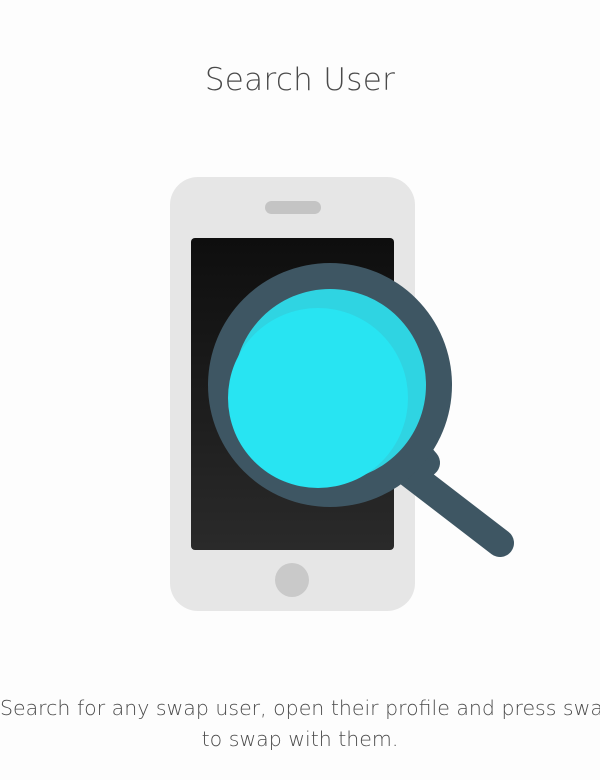  I want to click on phone-home-button, so click(292, 580).